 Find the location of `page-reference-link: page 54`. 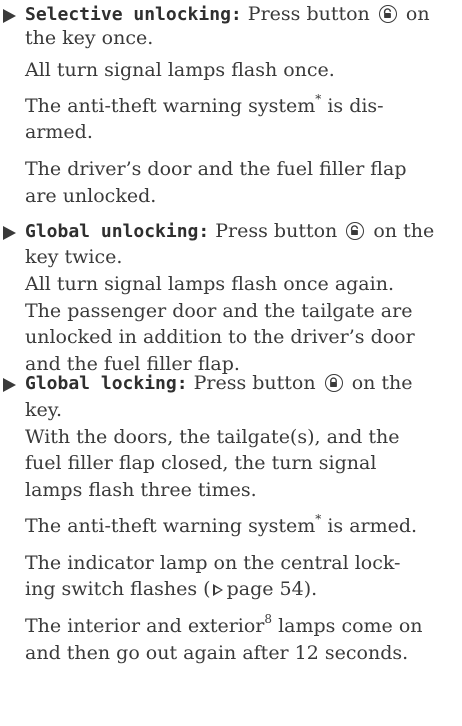

page-reference-link: page 54 is located at coordinates (265, 589).